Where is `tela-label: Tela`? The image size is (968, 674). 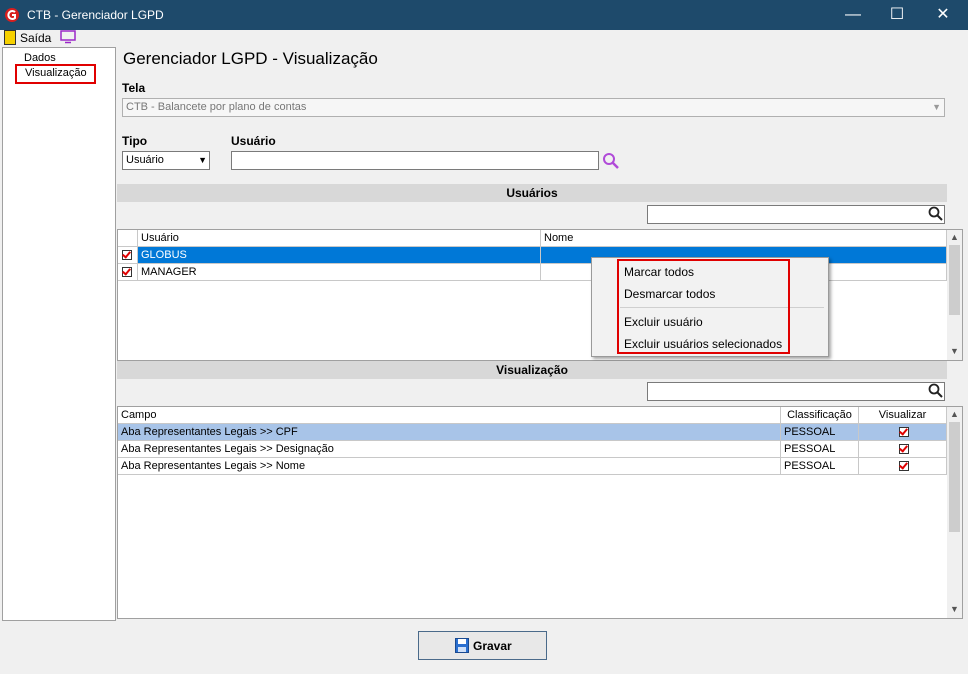
tela-label: Tela is located at coordinates (134, 88).